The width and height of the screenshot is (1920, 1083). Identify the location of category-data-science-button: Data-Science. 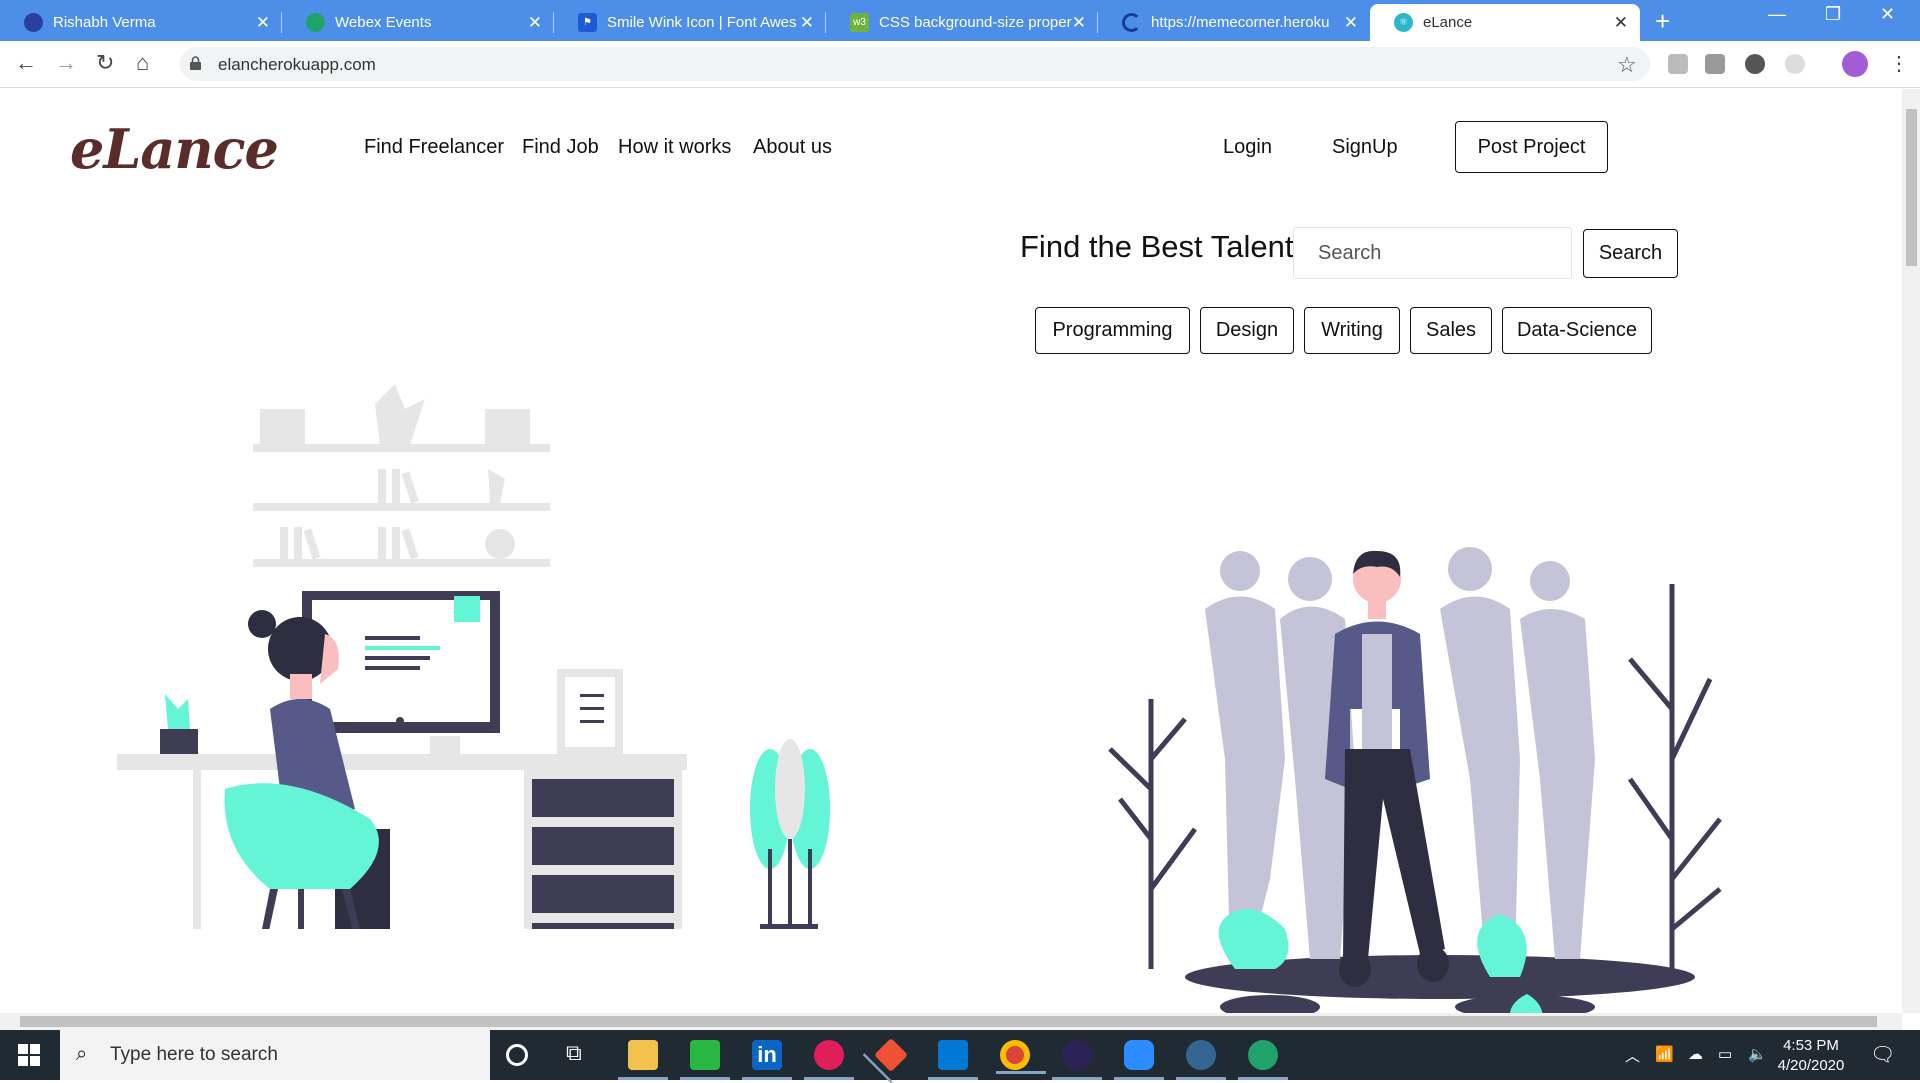
(1577, 330).